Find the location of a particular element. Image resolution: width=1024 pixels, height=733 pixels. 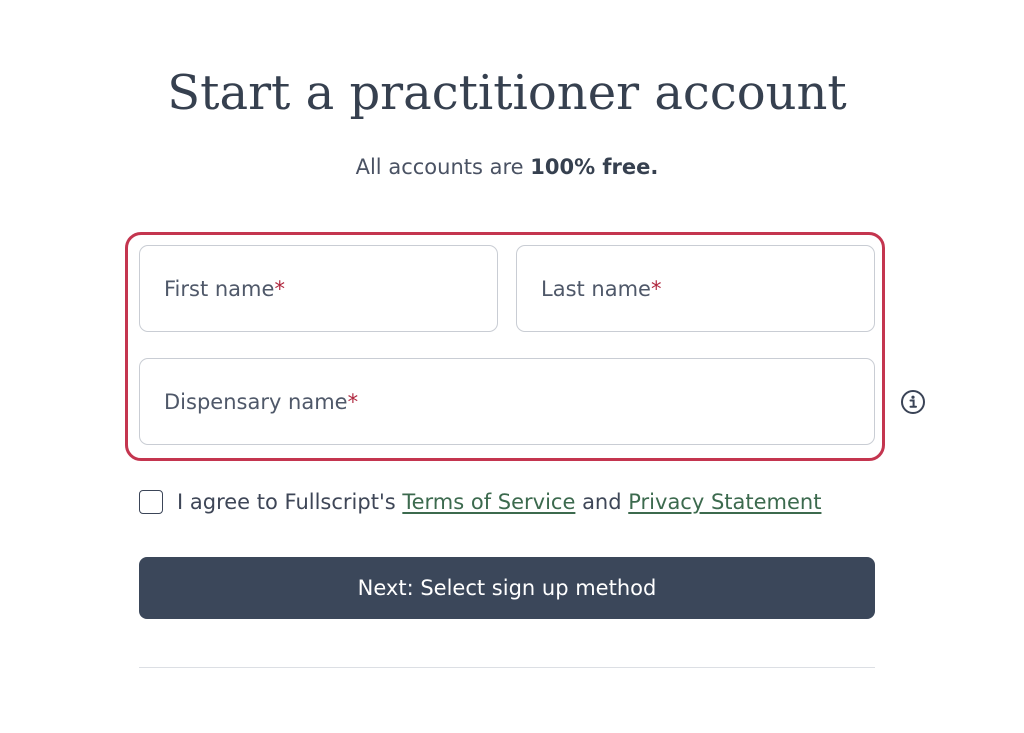

page-subtitle: All accounts are 100% free. is located at coordinates (507, 167).